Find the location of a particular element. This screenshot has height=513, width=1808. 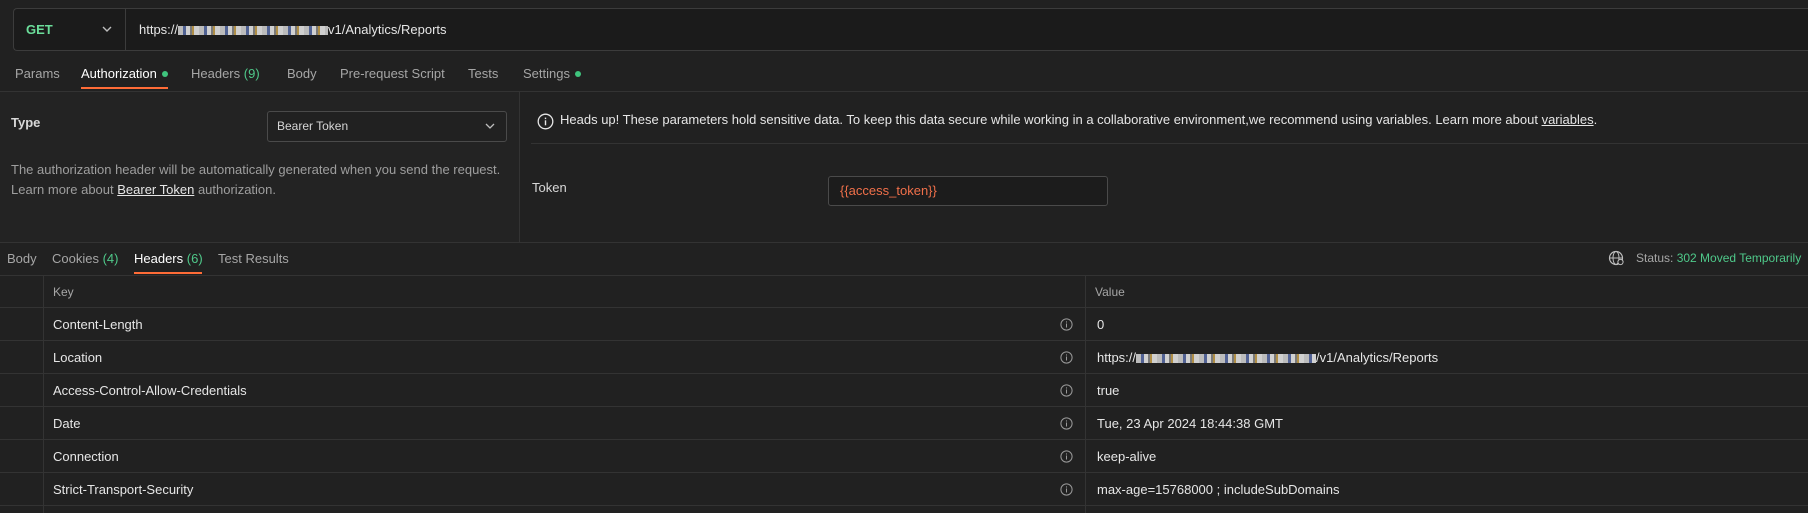

response-status: Status: 302 Moved Temporarily is located at coordinates (1718, 258).